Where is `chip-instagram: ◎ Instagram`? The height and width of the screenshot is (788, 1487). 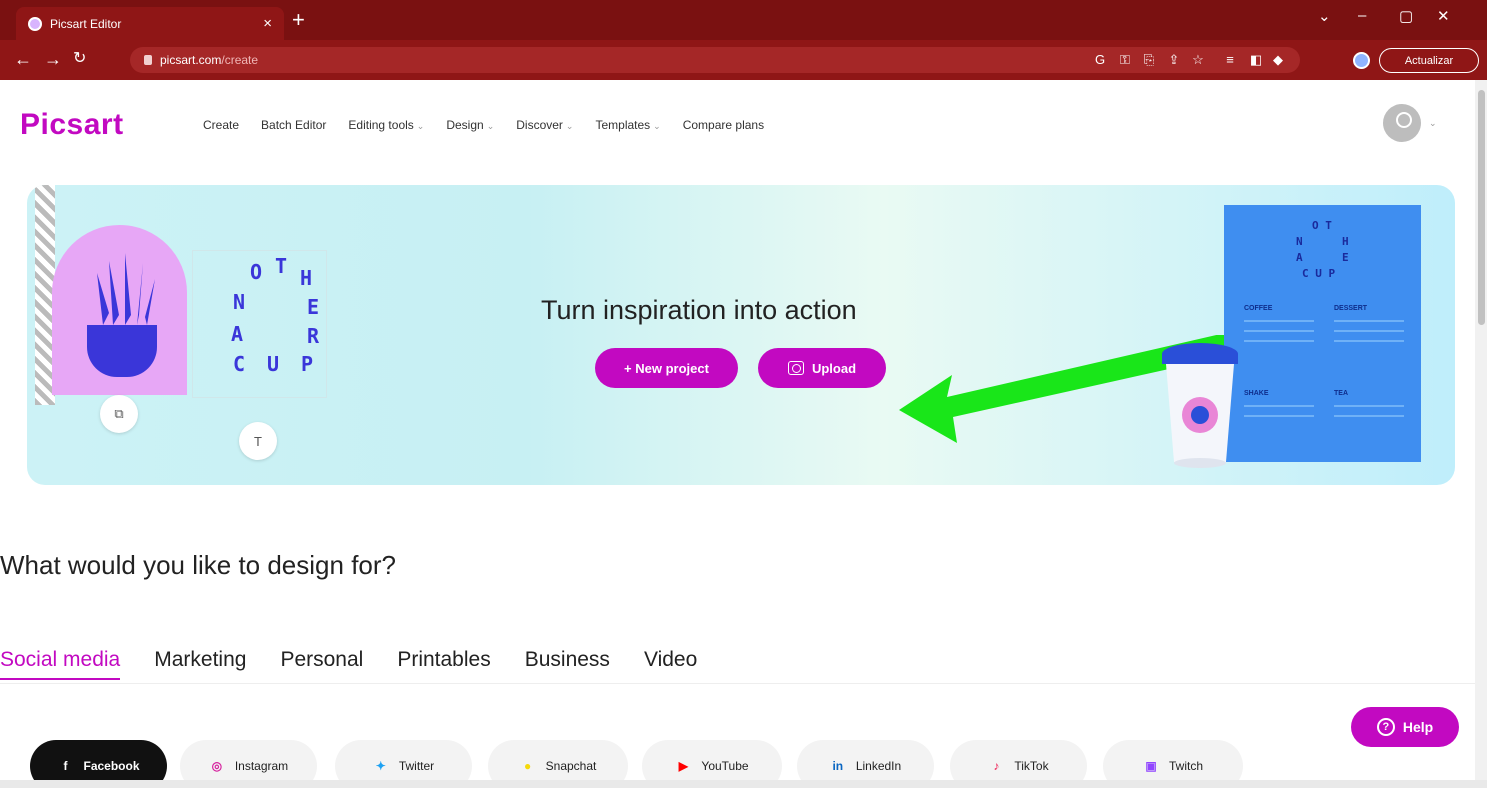
chip-instagram: ◎ Instagram is located at coordinates (248, 760).